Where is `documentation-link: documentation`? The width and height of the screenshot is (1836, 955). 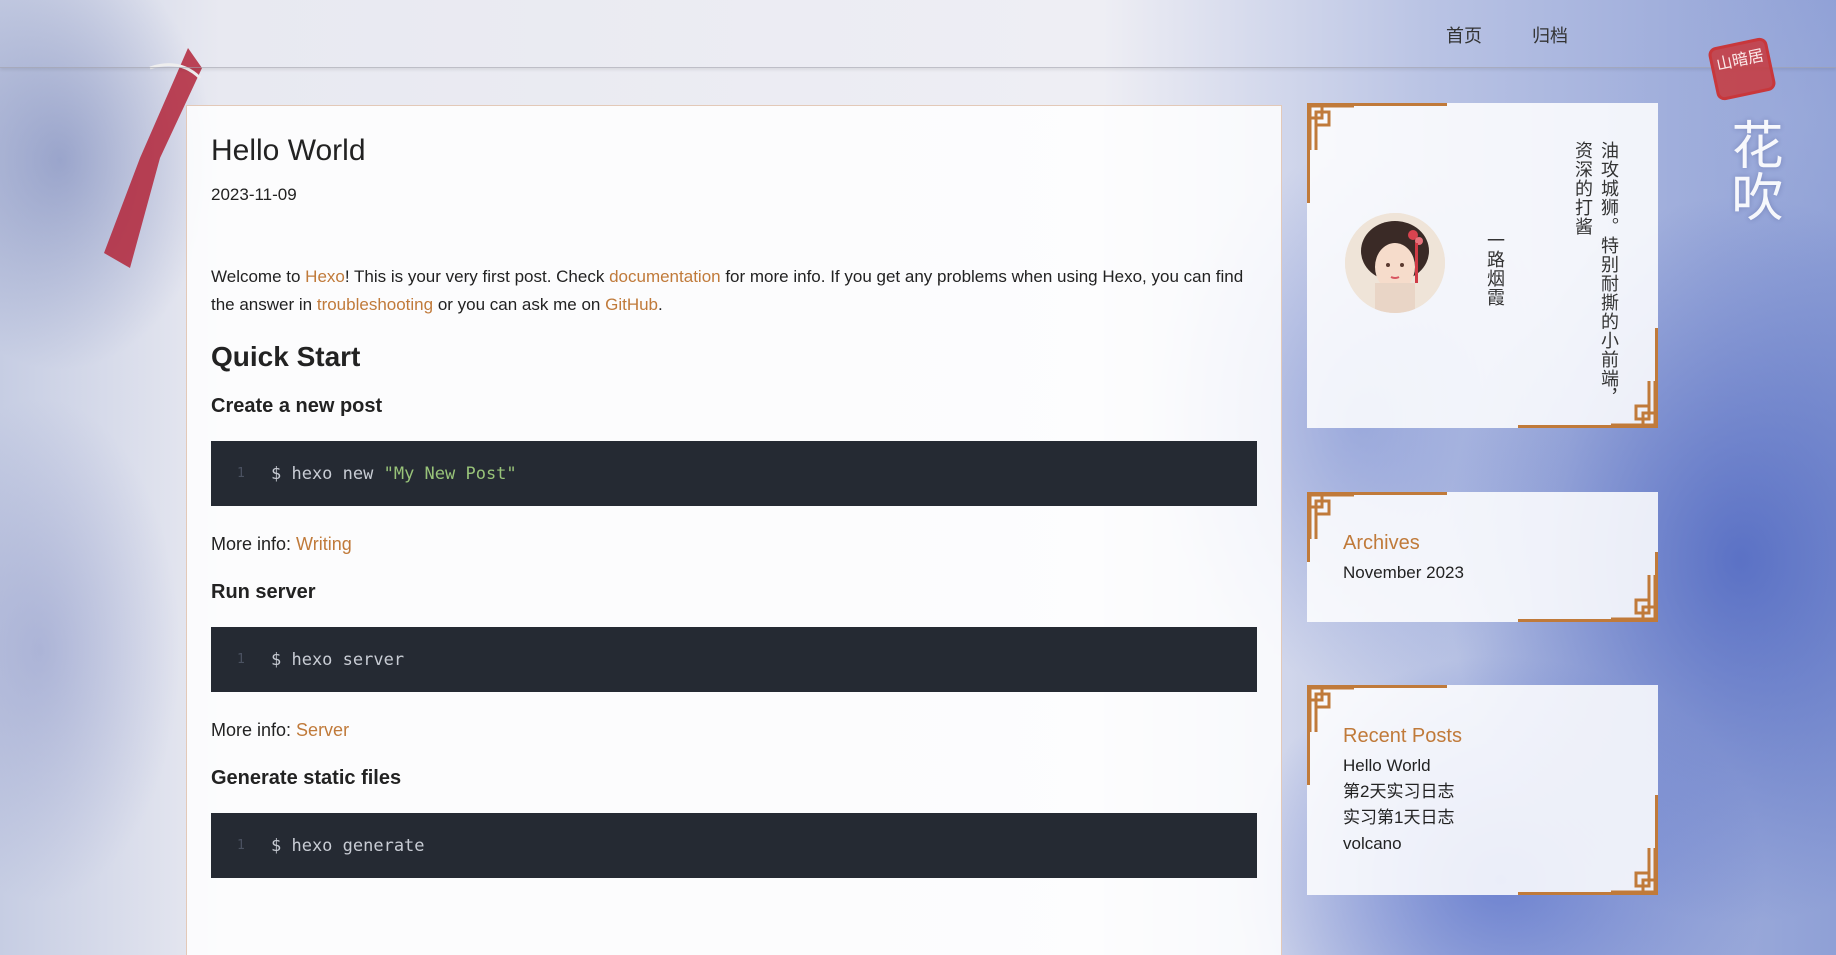 documentation-link: documentation is located at coordinates (665, 276).